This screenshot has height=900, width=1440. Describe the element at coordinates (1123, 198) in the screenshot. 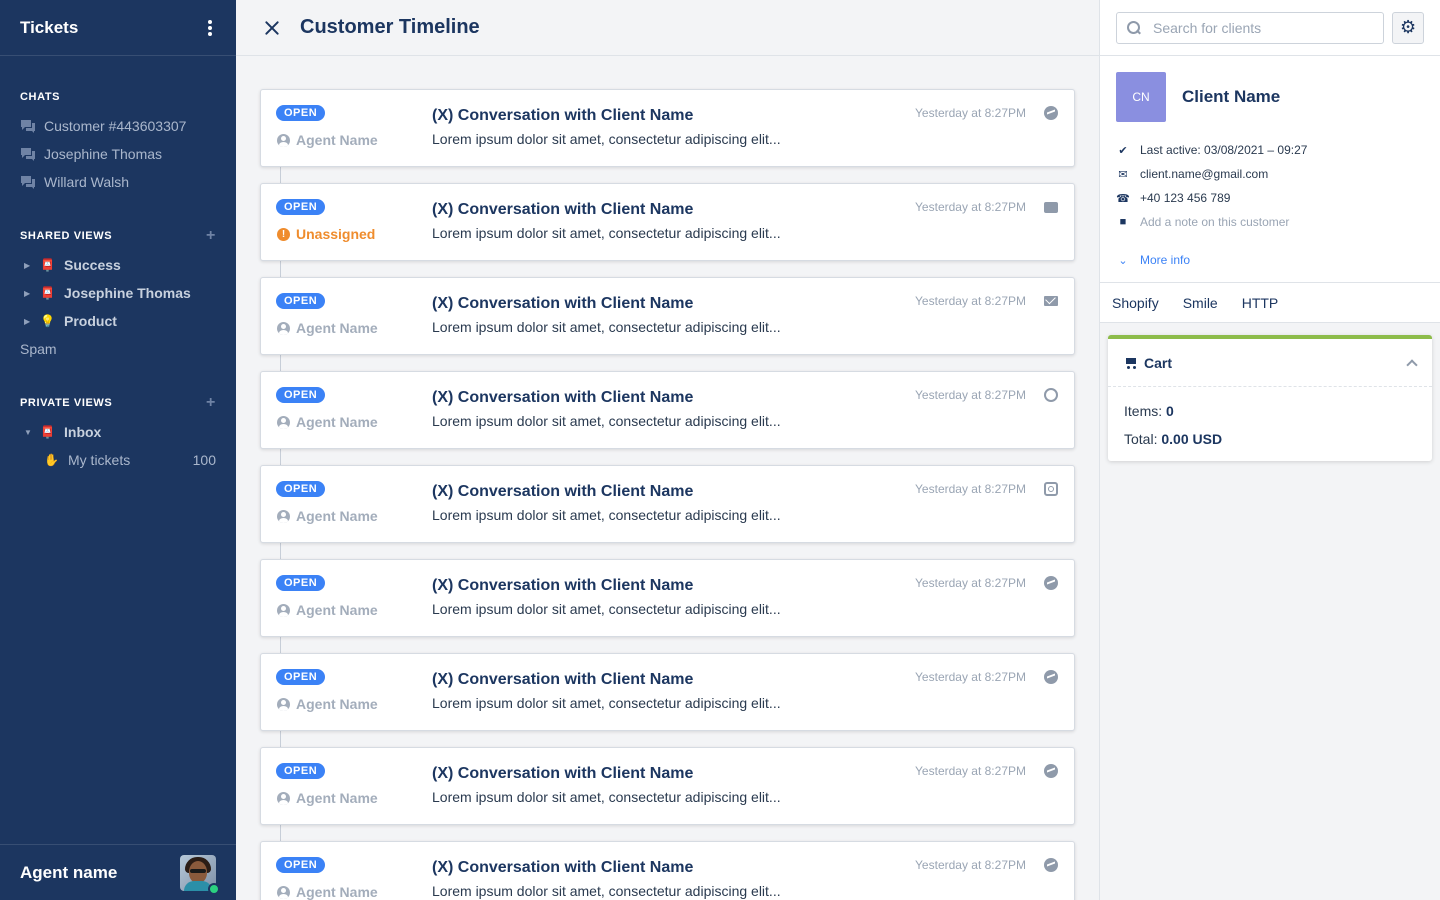

I see `phone-icon: ☎` at that location.